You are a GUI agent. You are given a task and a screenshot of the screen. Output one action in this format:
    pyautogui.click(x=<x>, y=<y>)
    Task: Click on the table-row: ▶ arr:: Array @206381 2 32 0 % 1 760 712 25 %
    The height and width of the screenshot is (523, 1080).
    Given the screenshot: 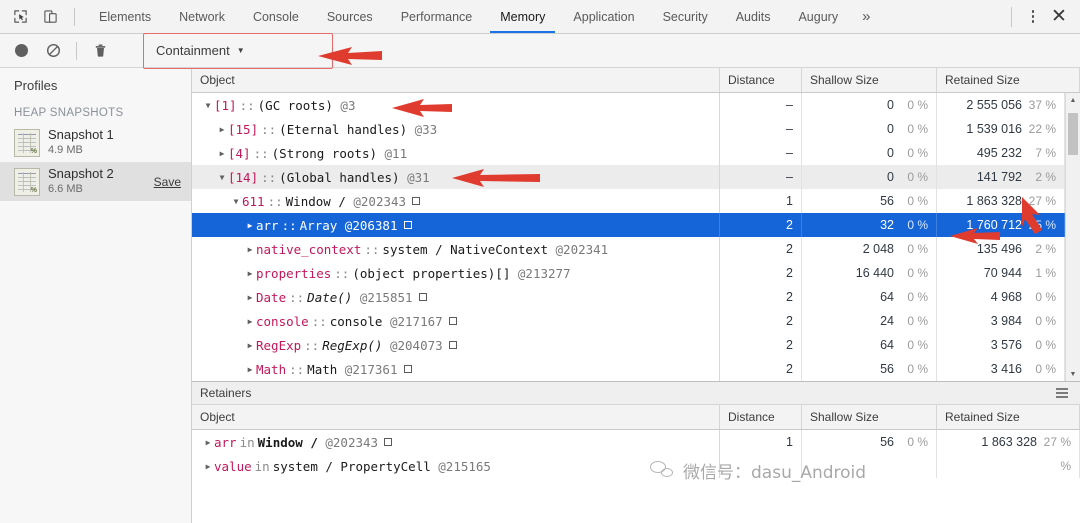 What is the action you would take?
    pyautogui.click(x=628, y=225)
    